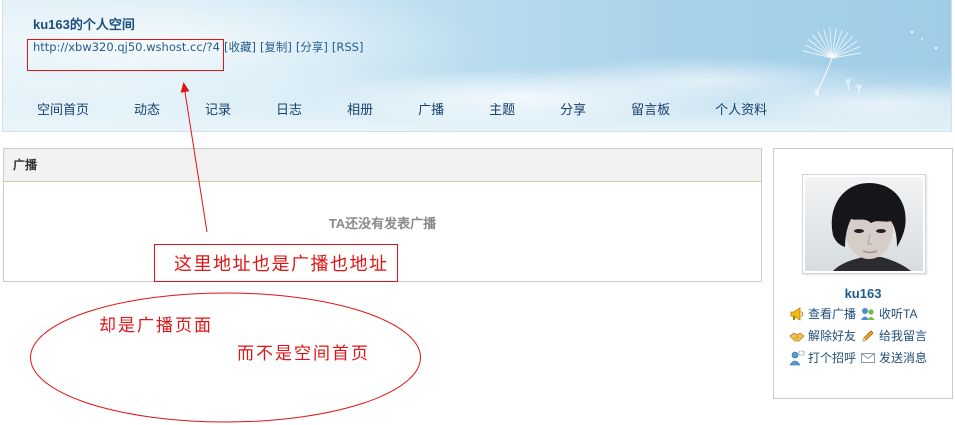  I want to click on follow-action: 收听TA, so click(901, 314).